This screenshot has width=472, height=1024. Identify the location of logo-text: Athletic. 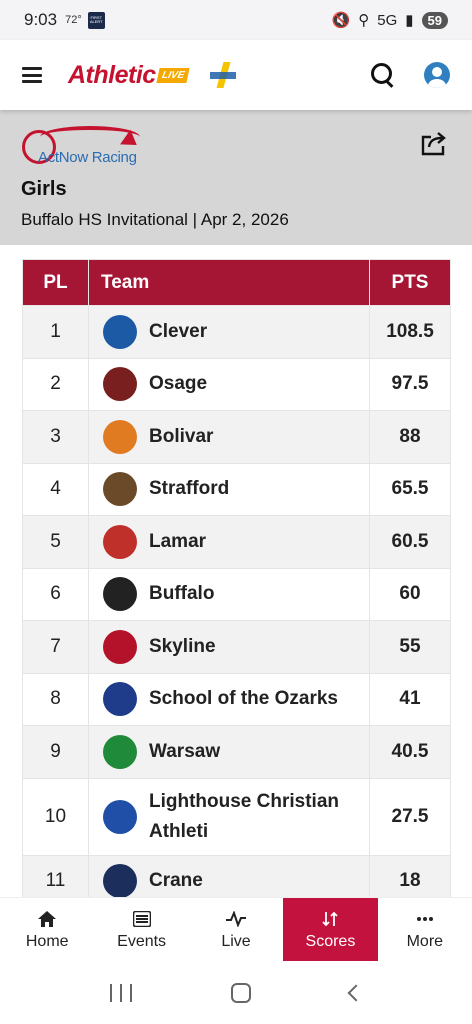
(112, 74).